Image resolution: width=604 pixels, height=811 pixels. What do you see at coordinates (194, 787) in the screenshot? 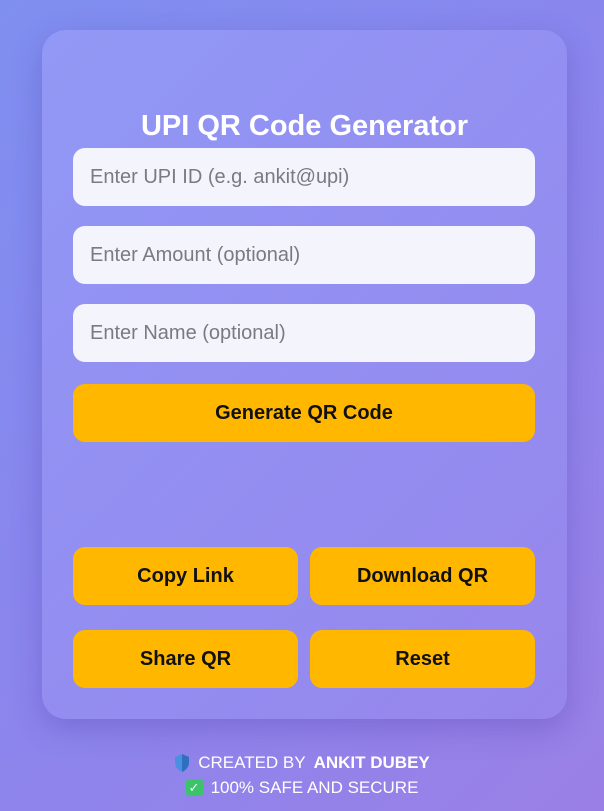
I see `check-icon: ✓` at bounding box center [194, 787].